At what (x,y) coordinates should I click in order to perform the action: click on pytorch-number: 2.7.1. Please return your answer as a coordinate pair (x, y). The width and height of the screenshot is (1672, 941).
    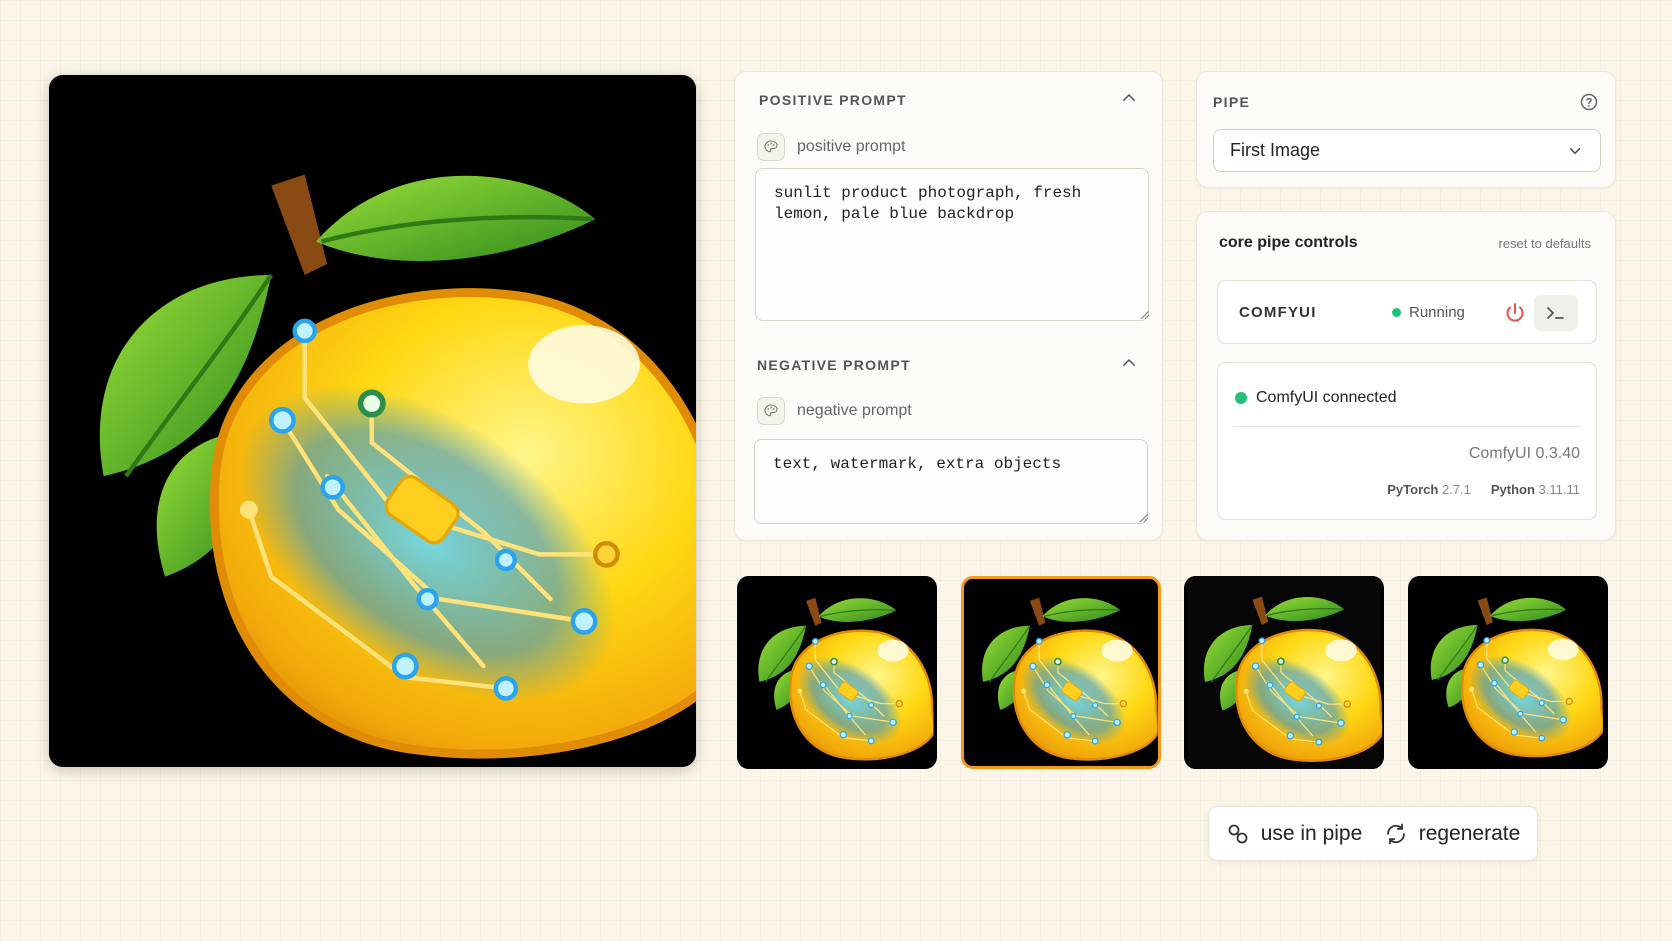
    Looking at the image, I should click on (1456, 489).